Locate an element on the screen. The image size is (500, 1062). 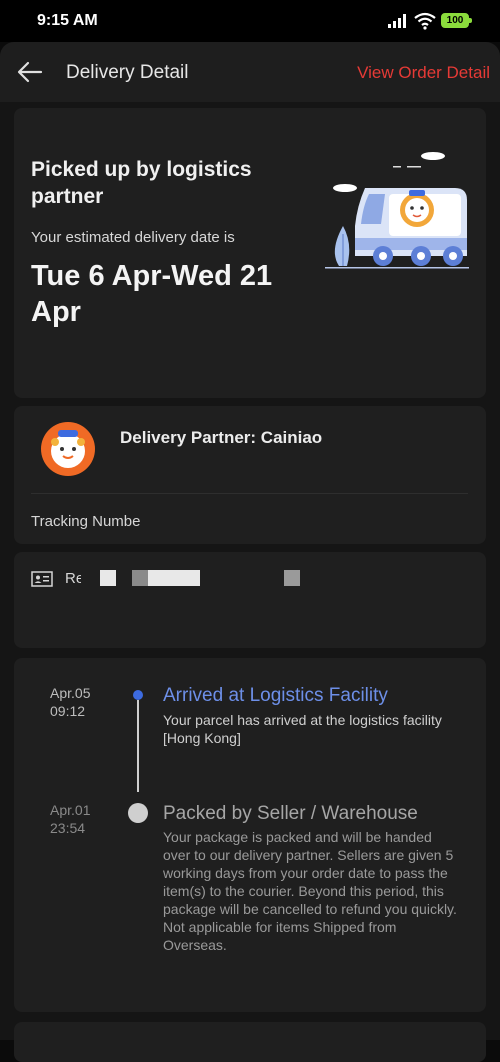
event-time: 09:12 is located at coordinates (68, 711).